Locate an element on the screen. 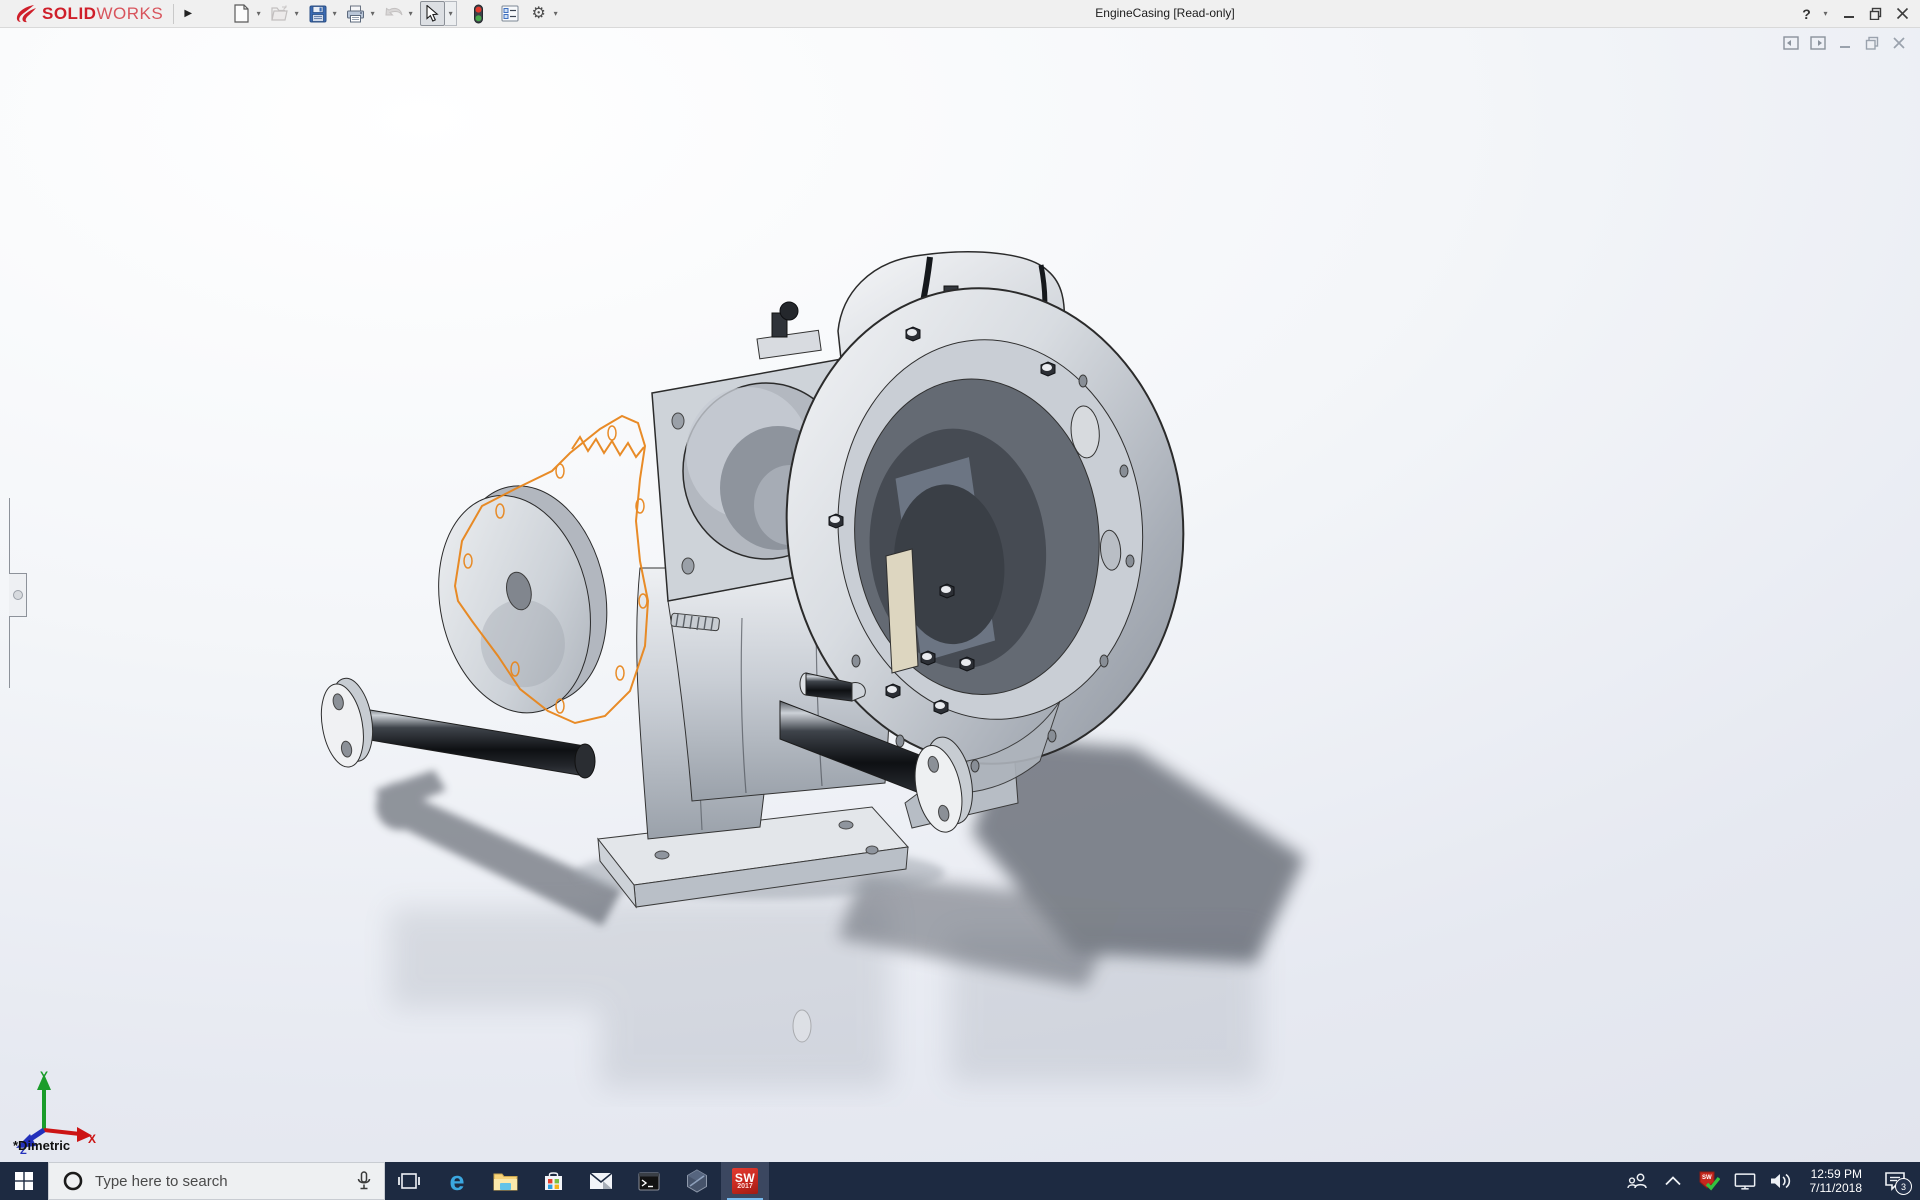 The width and height of the screenshot is (1920, 1200). select-cursor-icon is located at coordinates (432, 13).